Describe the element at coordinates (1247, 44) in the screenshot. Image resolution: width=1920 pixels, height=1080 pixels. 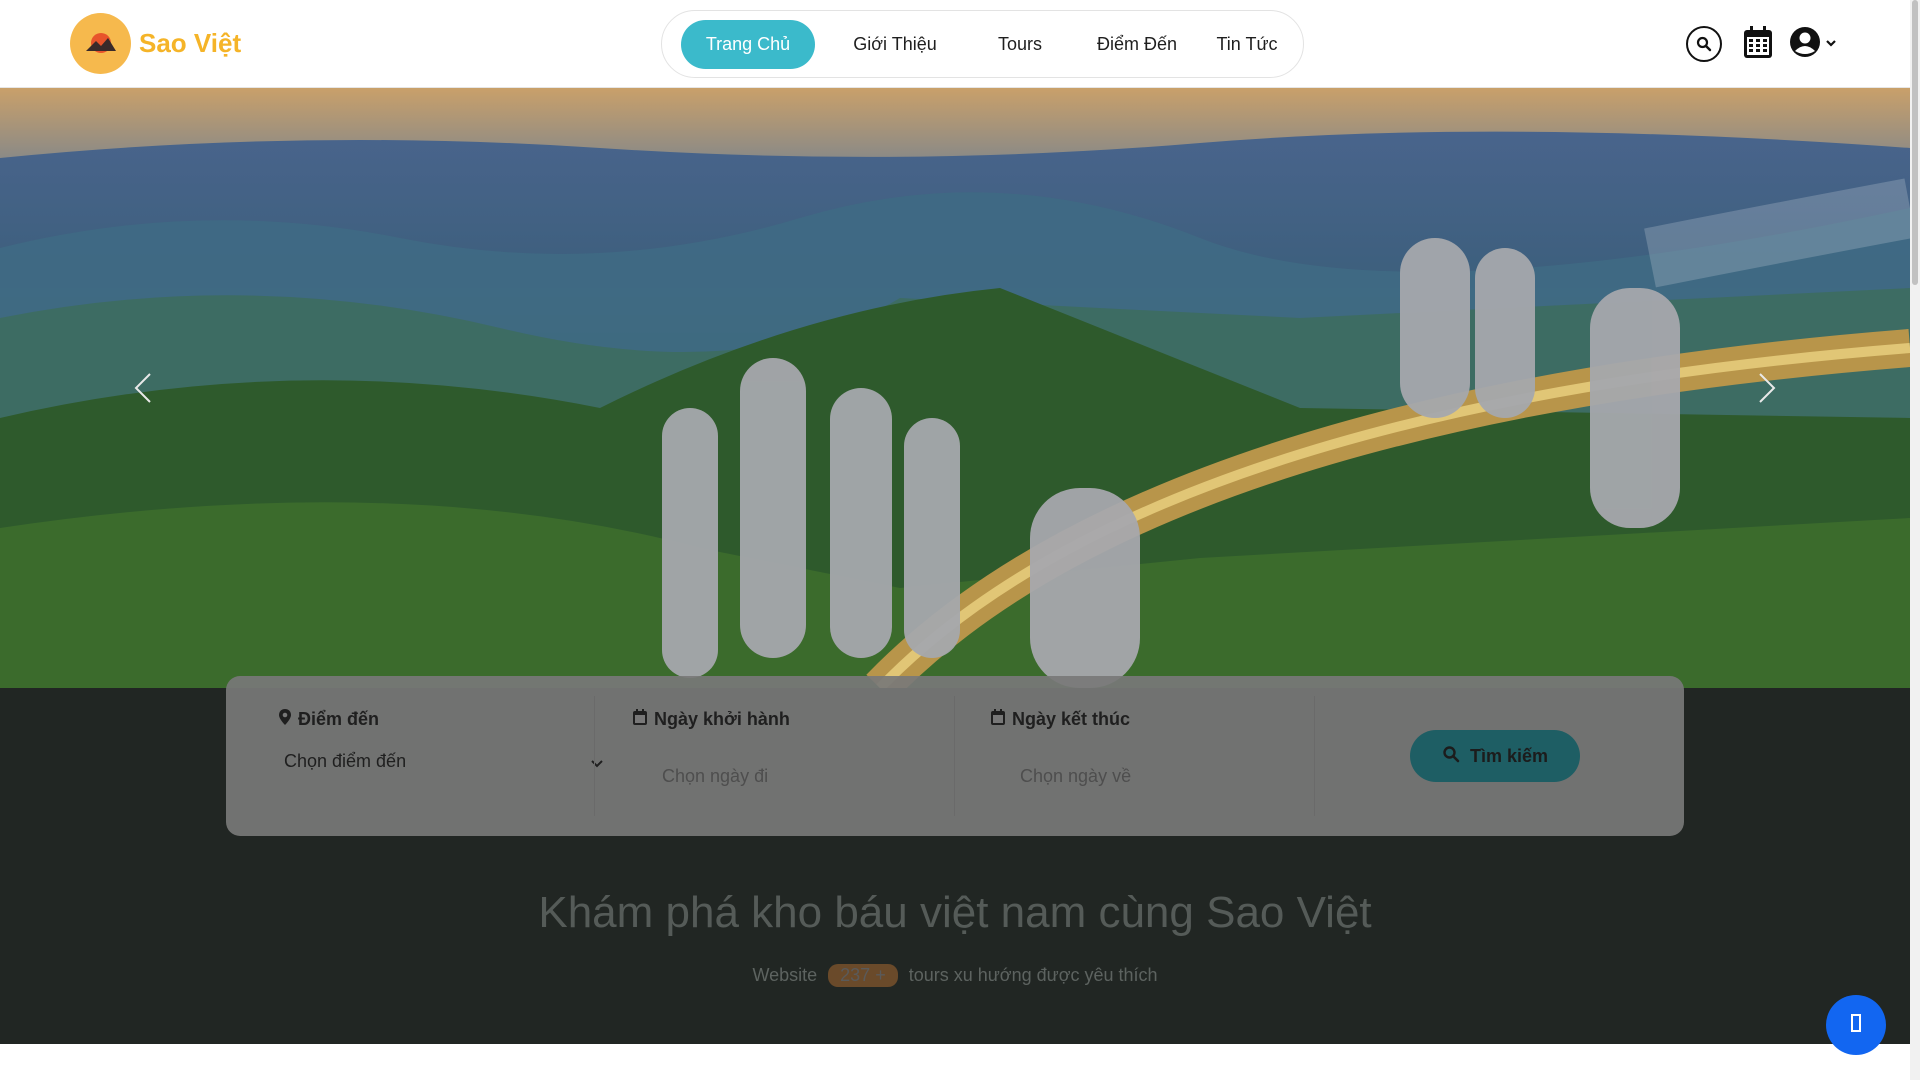
I see `nav-item-news: Tin Tức` at that location.